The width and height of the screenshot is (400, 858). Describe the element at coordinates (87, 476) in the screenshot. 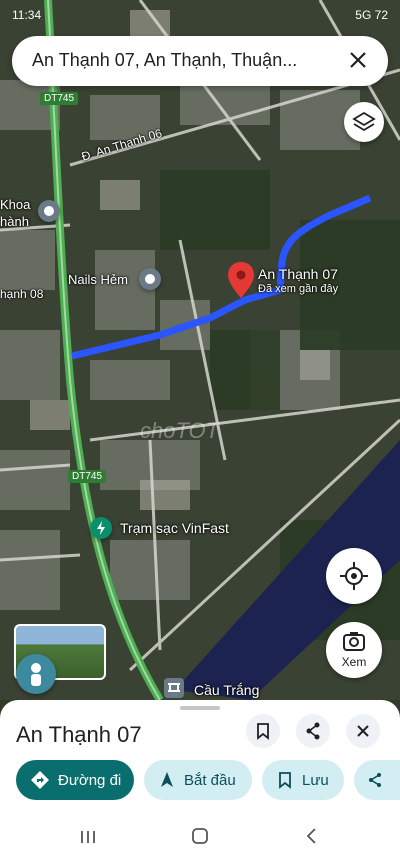

I see `road-tag-dt745-mid: DT745` at that location.